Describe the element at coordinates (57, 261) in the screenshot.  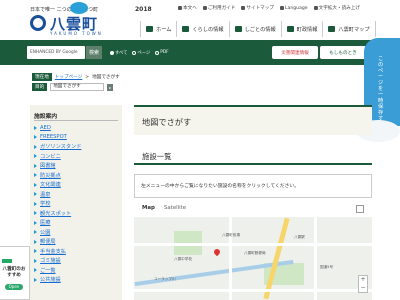
I see `facility-garbage: ゴミ施設` at that location.